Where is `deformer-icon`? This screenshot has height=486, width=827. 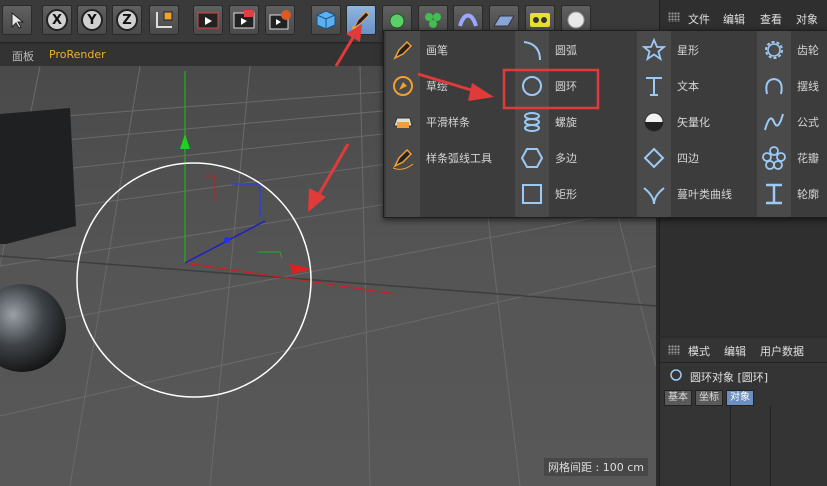
deformer-icon is located at coordinates (468, 20).